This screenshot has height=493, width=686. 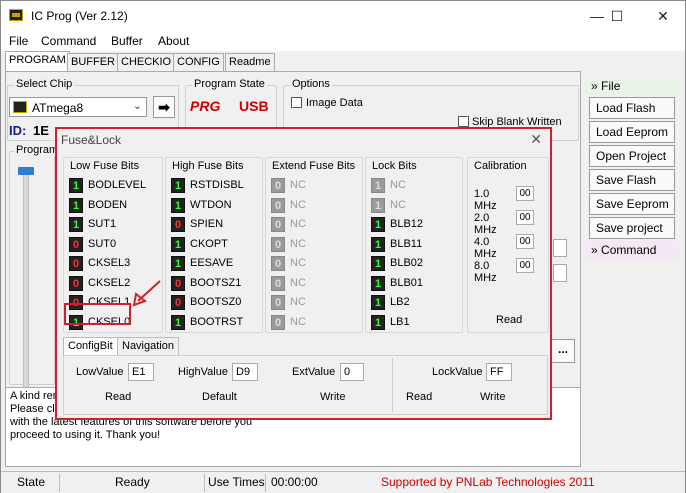 What do you see at coordinates (109, 263) in the screenshot?
I see `low-fuse-bit-name: CKSEL3` at bounding box center [109, 263].